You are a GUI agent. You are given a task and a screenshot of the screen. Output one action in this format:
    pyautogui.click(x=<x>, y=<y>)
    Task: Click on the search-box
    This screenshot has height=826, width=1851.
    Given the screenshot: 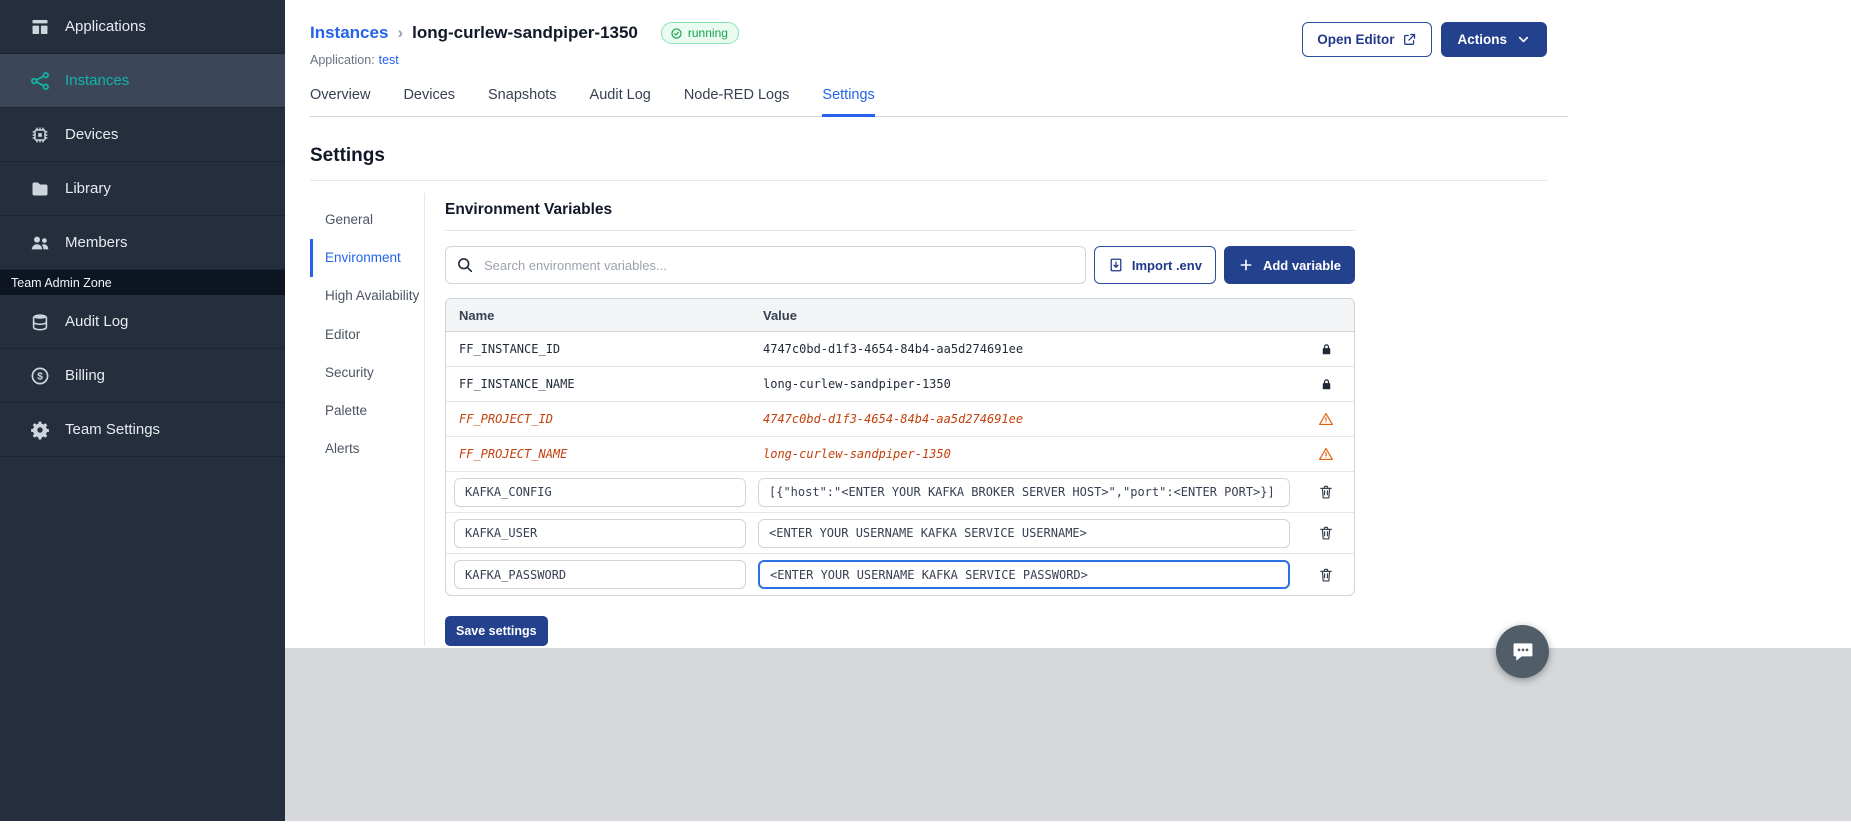 What is the action you would take?
    pyautogui.click(x=765, y=265)
    